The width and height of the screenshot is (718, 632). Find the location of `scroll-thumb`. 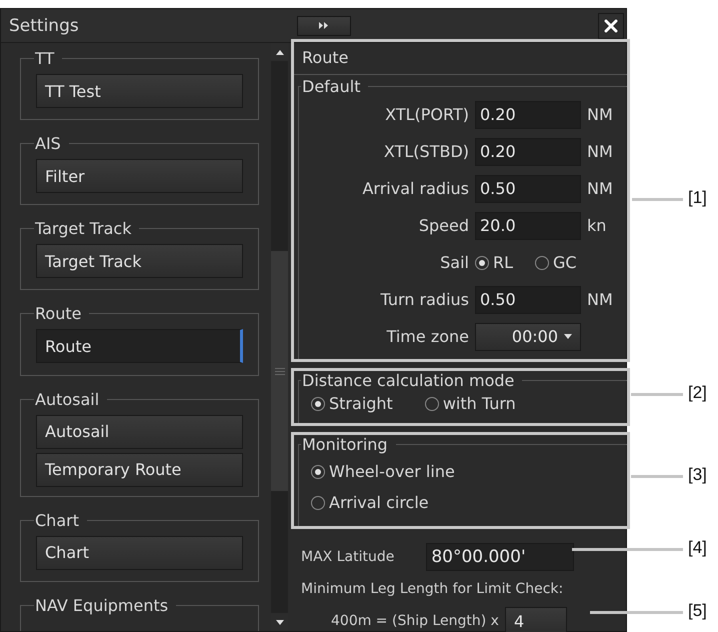

scroll-thumb is located at coordinates (279, 371).